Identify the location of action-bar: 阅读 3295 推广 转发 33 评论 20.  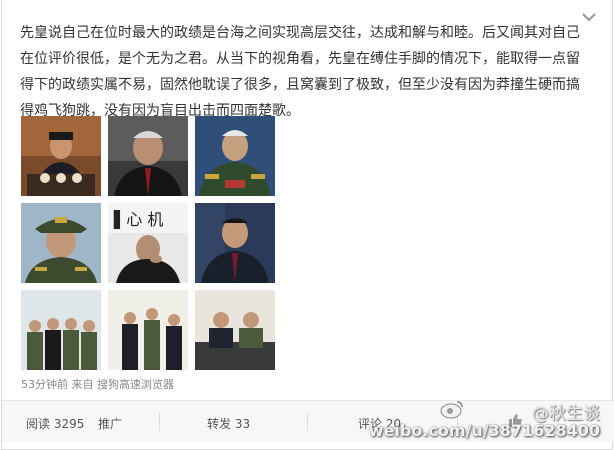
(308, 421).